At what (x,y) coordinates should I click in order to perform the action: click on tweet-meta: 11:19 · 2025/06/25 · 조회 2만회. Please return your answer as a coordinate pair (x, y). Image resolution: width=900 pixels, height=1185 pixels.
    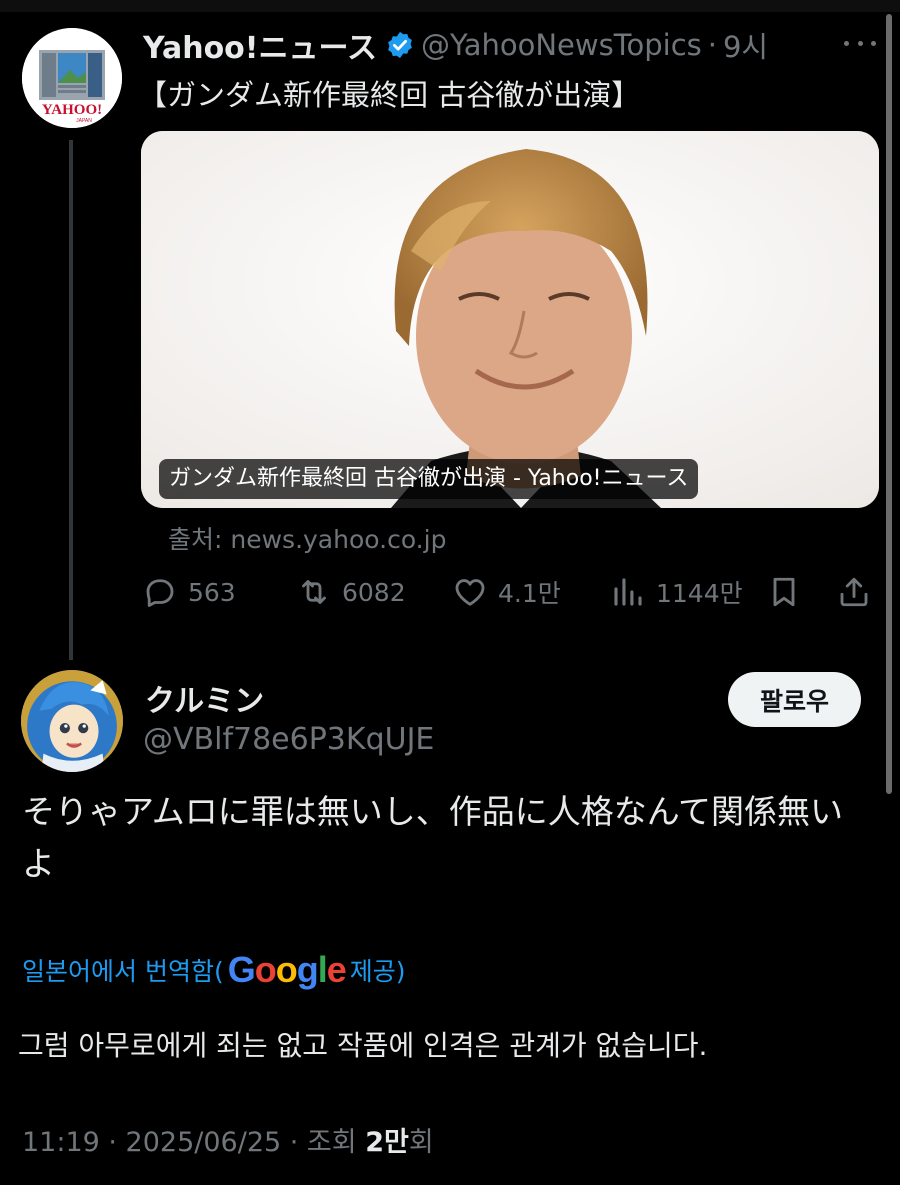
    Looking at the image, I should click on (228, 1139).